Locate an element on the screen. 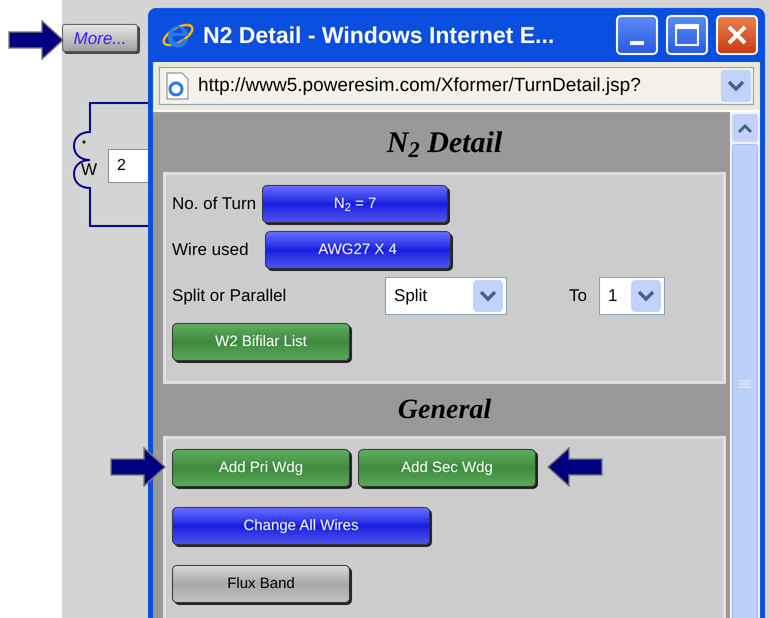  turns-label: No. of Turn is located at coordinates (214, 204).